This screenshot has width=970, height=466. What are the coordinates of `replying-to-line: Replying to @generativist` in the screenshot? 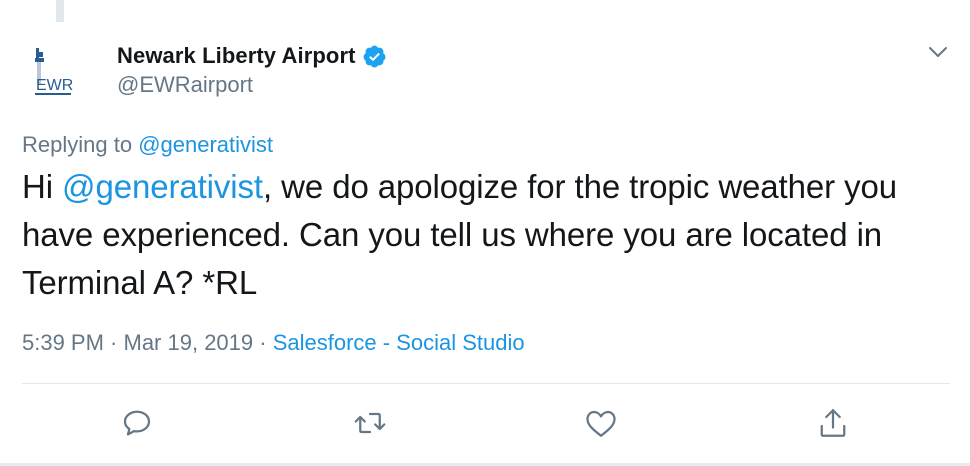 It's located at (147, 145).